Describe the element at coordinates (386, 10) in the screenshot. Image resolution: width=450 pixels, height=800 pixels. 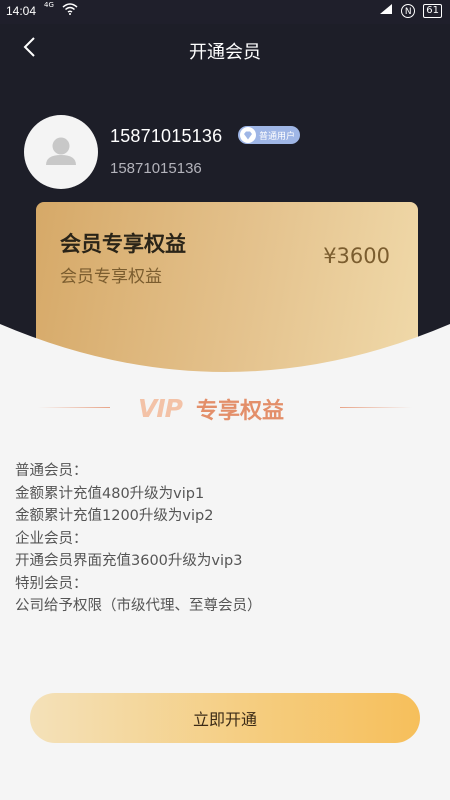
I see `signal-icon` at that location.